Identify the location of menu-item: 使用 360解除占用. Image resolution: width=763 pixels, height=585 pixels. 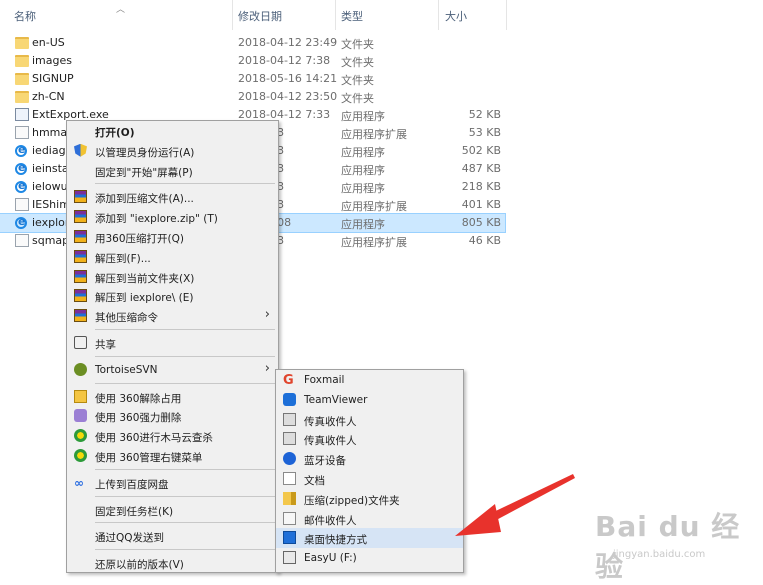
(172, 397).